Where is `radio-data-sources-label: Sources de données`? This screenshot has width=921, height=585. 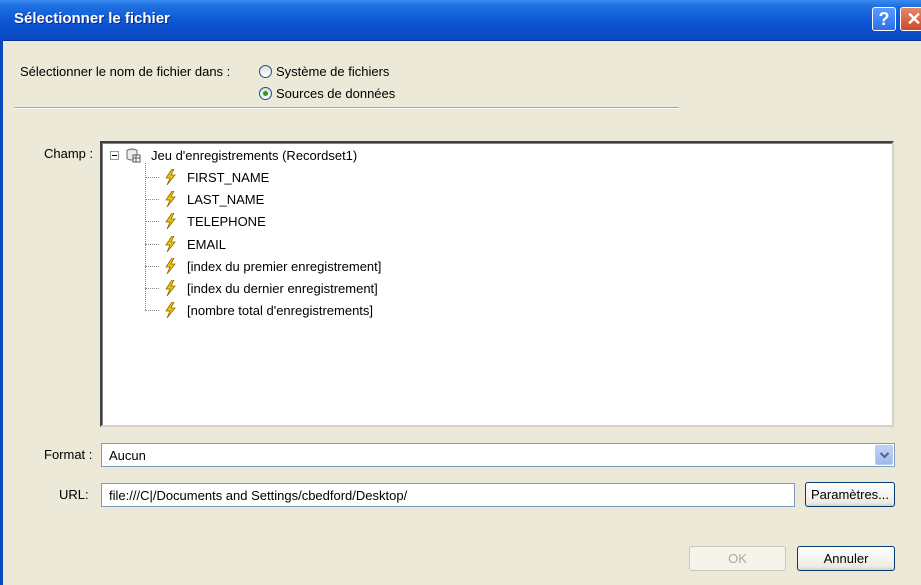 radio-data-sources-label: Sources de données is located at coordinates (336, 93).